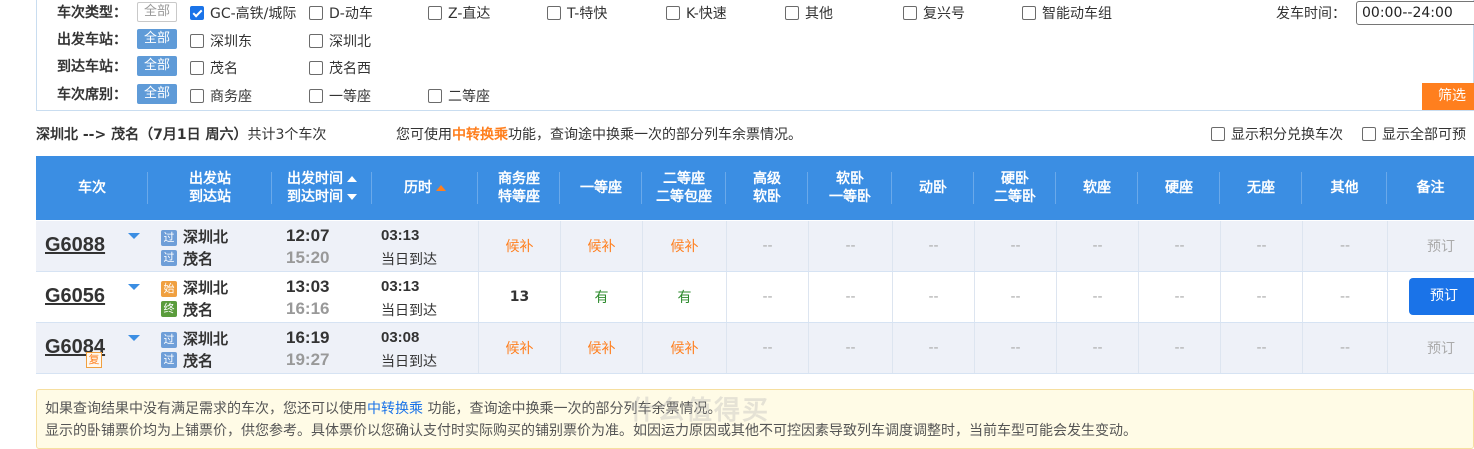 The width and height of the screenshot is (1474, 449). Describe the element at coordinates (933, 297) in the screenshot. I see `seat-dongwo-cell: --` at that location.